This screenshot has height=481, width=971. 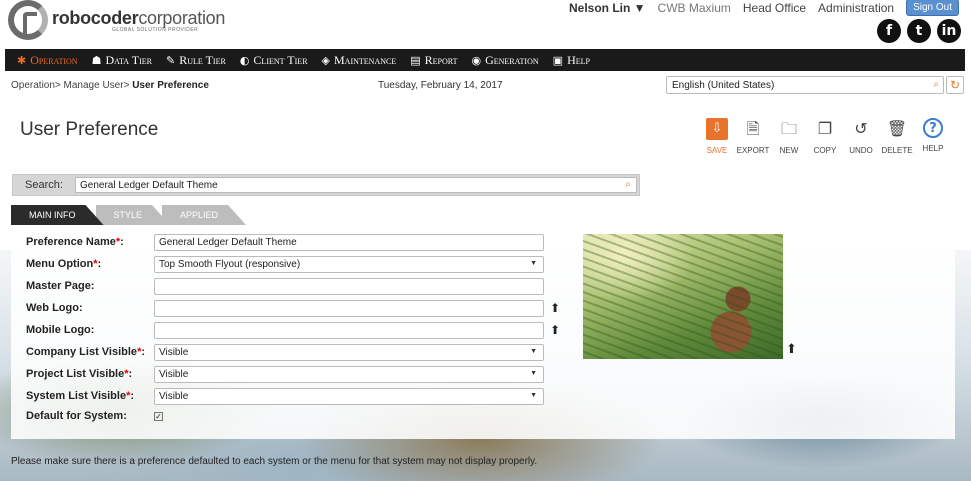 I want to click on mobile-logo-label: Mobile Logo:, so click(x=60, y=330).